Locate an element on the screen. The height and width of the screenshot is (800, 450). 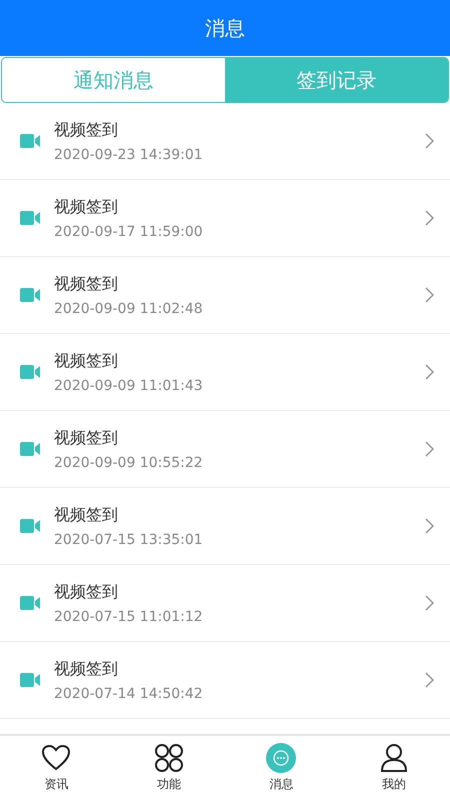
nav-tab: 消息 is located at coordinates (281, 768).